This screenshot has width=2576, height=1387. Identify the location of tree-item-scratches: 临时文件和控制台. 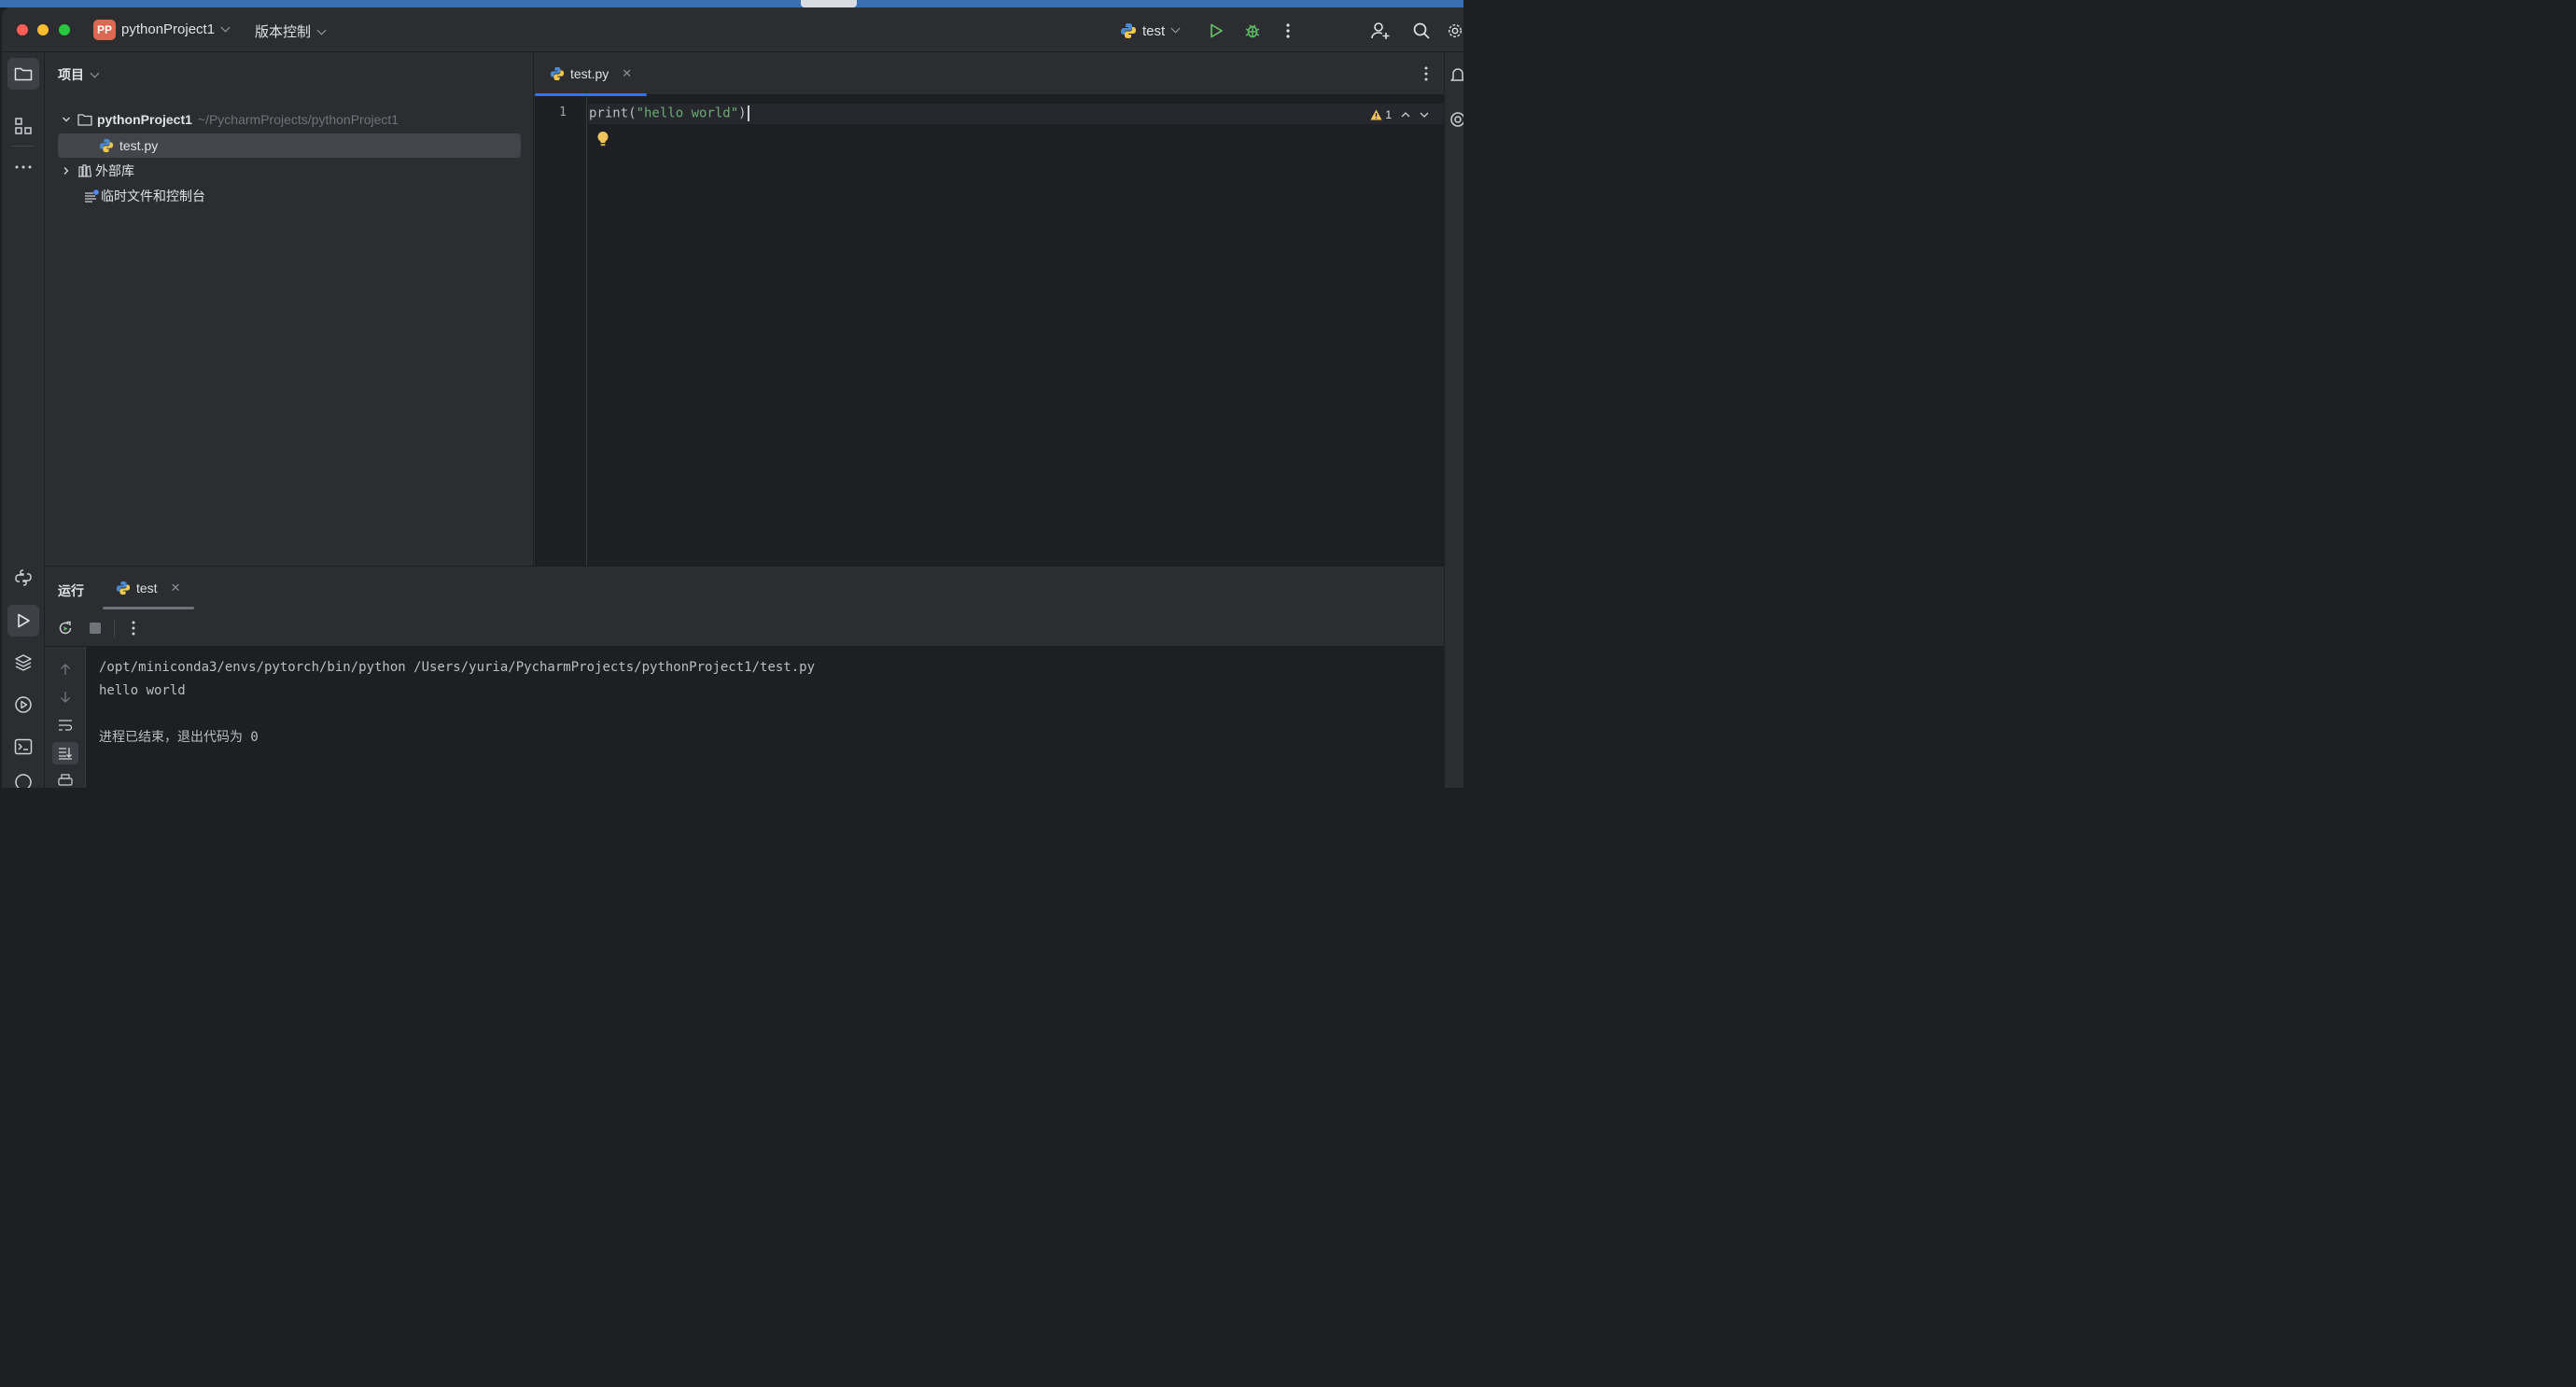
(131, 196).